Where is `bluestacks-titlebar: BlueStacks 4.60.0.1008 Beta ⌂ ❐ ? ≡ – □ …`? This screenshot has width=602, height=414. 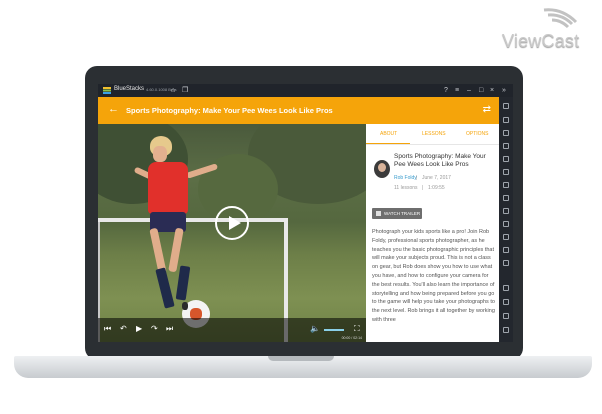 bluestacks-titlebar: BlueStacks 4.60.0.1008 Beta ⌂ ❐ ? ≡ – □ … is located at coordinates (305, 90).